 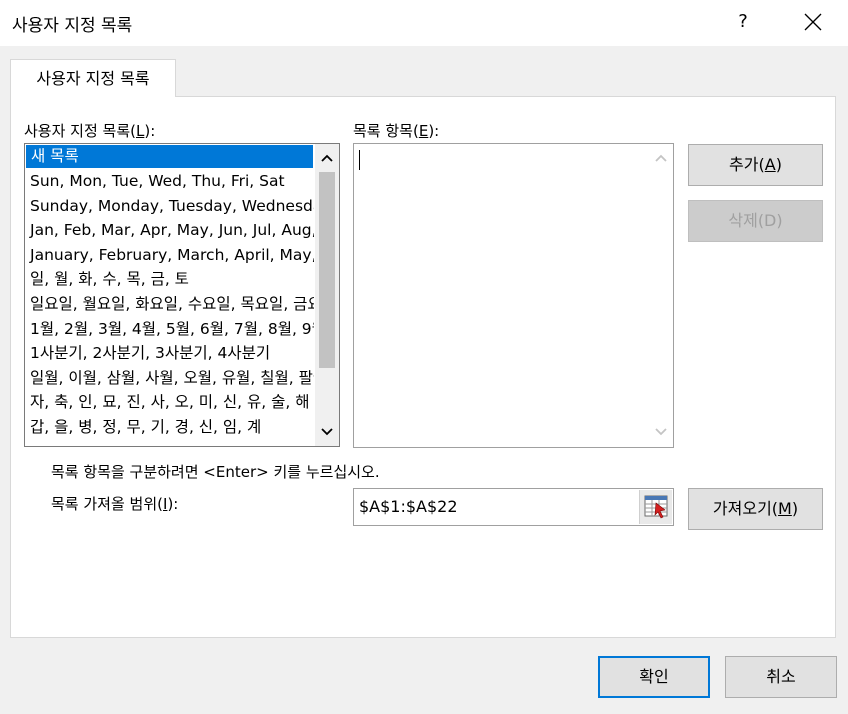 What do you see at coordinates (755, 165) in the screenshot?
I see `add-button: 추가(A)` at bounding box center [755, 165].